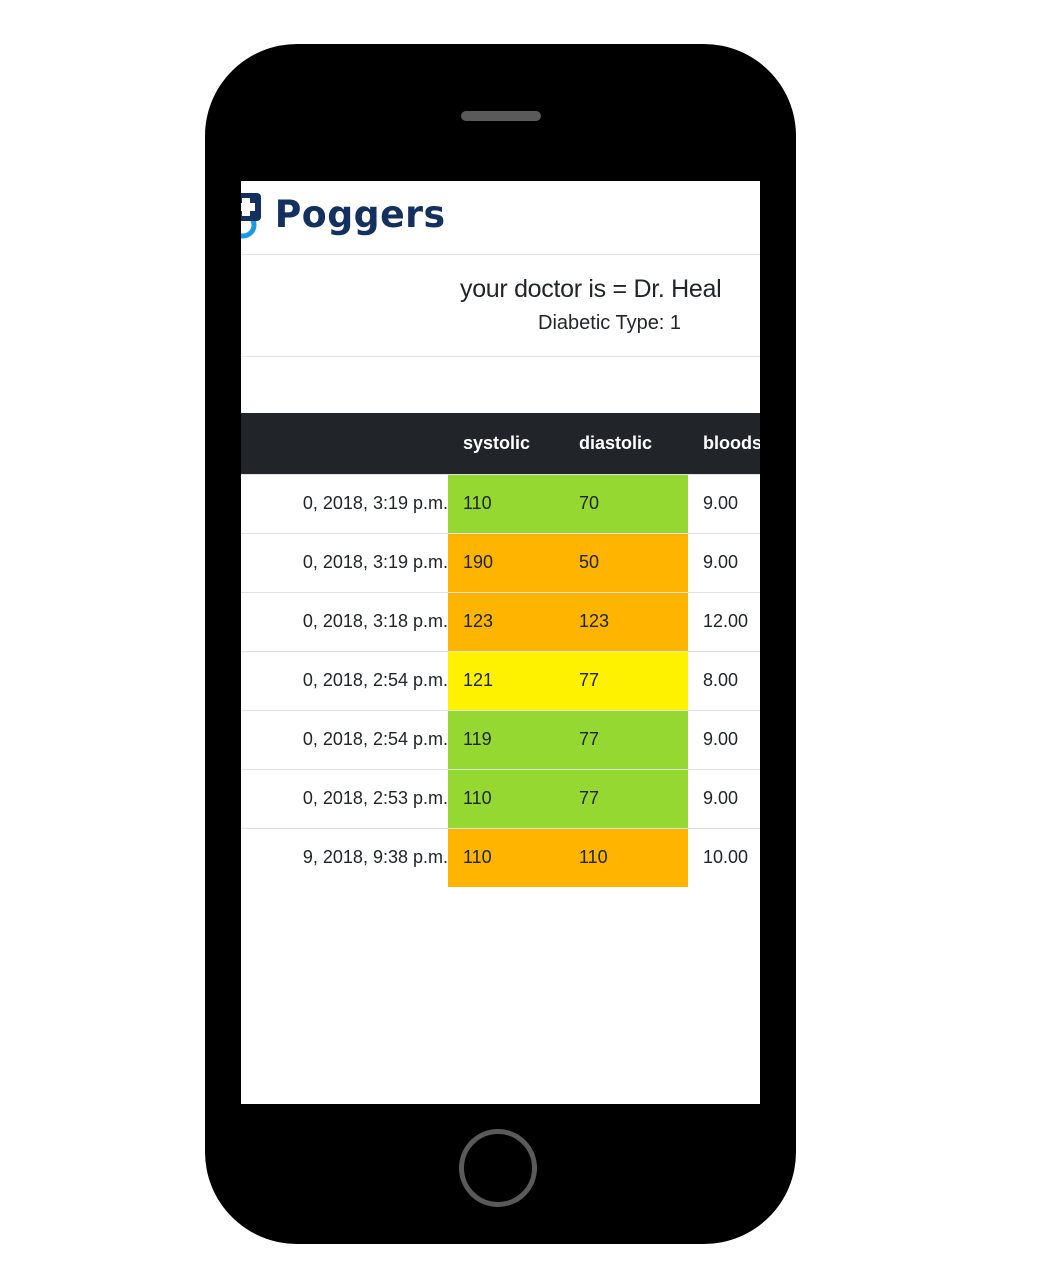 The width and height of the screenshot is (1045, 1285). I want to click on table-row: 0, 2018, 3:19 p.m. 190 50 9.00, so click(500, 562).